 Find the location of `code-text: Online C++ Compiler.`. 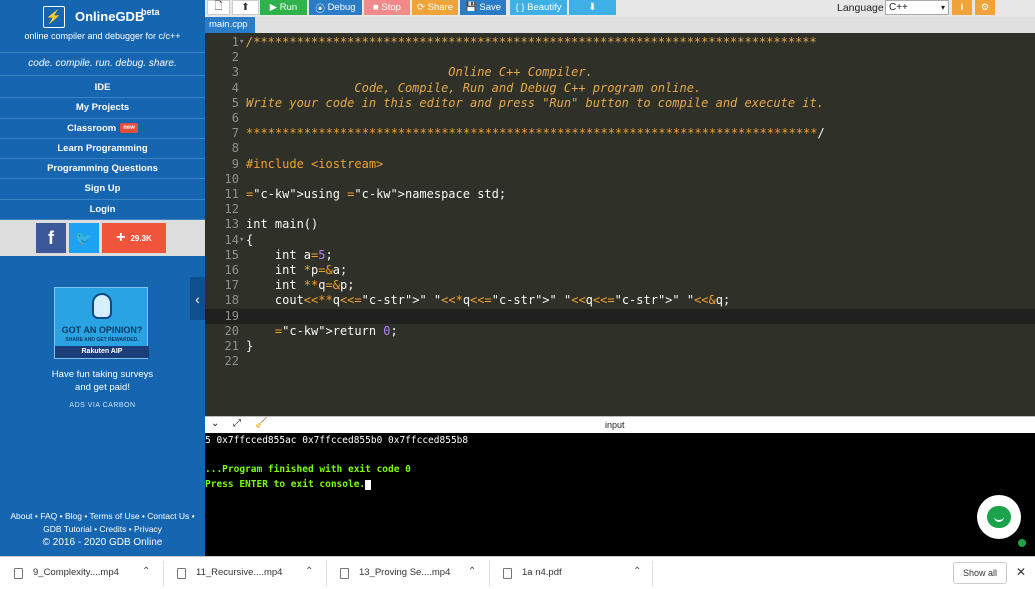

code-text: Online C++ Compiler. is located at coordinates (419, 72).